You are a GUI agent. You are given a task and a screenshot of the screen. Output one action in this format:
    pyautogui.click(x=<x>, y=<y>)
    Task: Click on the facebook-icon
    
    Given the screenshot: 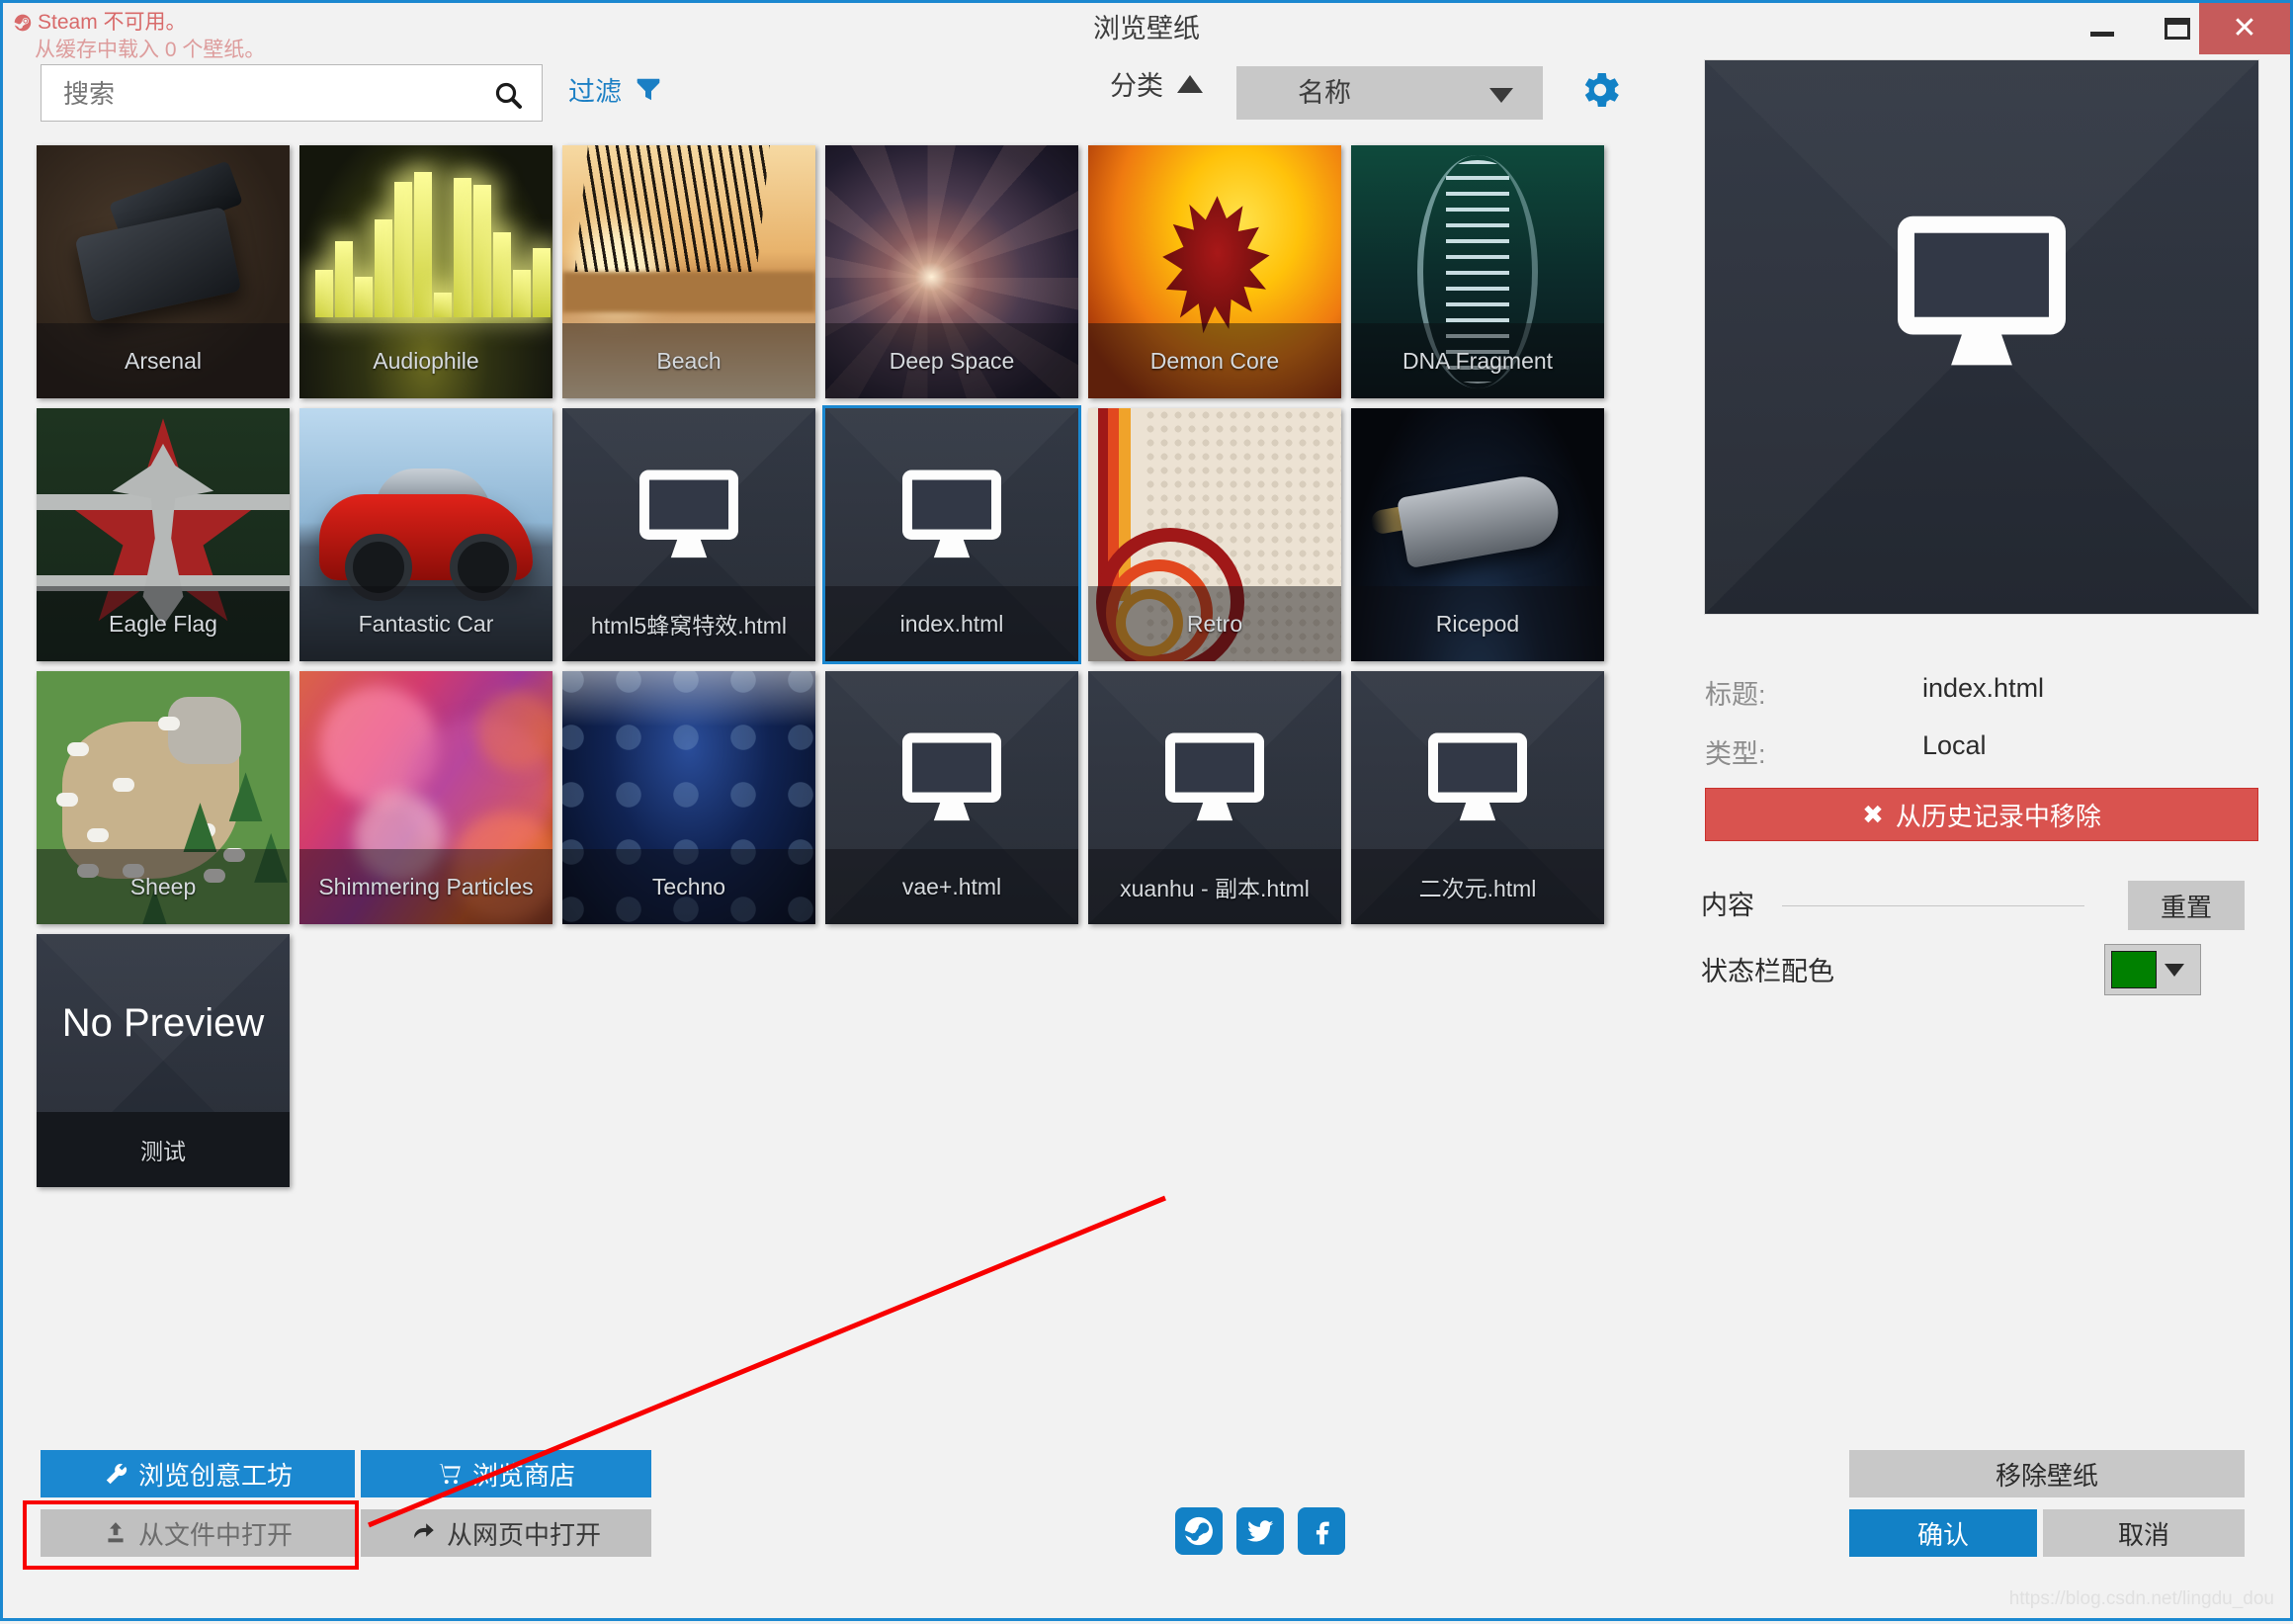 What is the action you would take?
    pyautogui.click(x=1321, y=1531)
    